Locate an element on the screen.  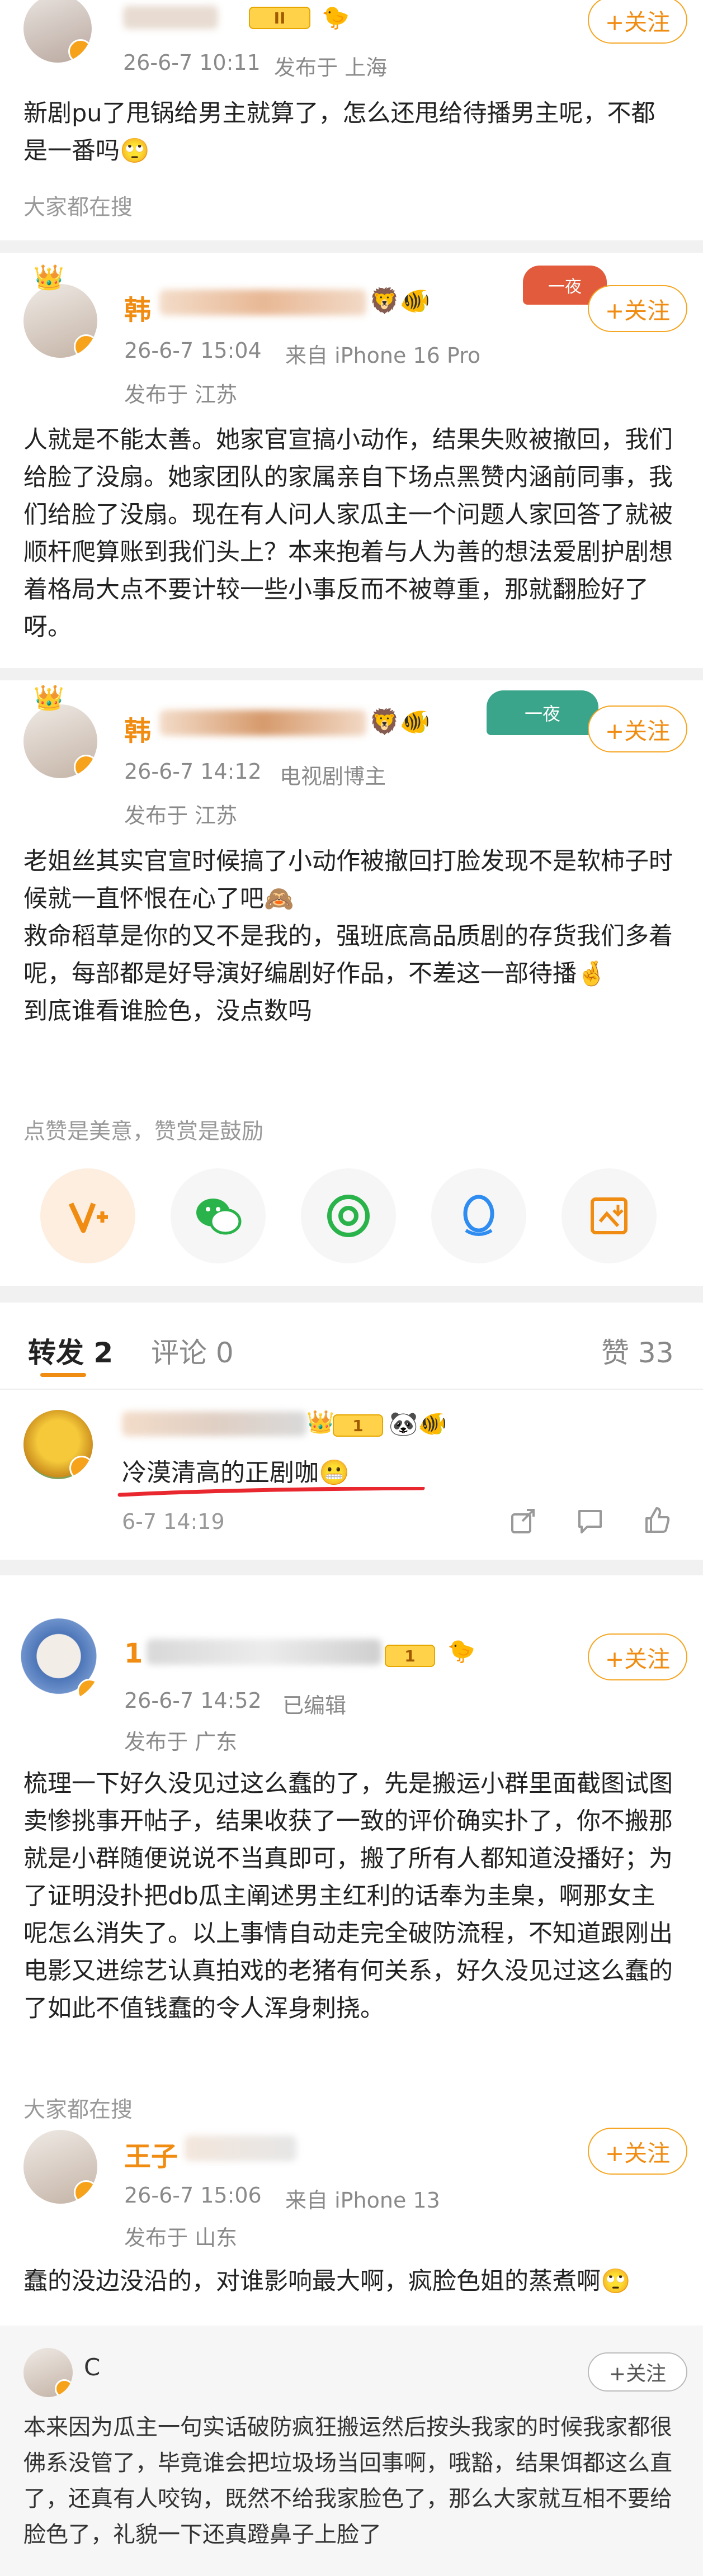
post-location: 发布于 山东 is located at coordinates (181, 2237).